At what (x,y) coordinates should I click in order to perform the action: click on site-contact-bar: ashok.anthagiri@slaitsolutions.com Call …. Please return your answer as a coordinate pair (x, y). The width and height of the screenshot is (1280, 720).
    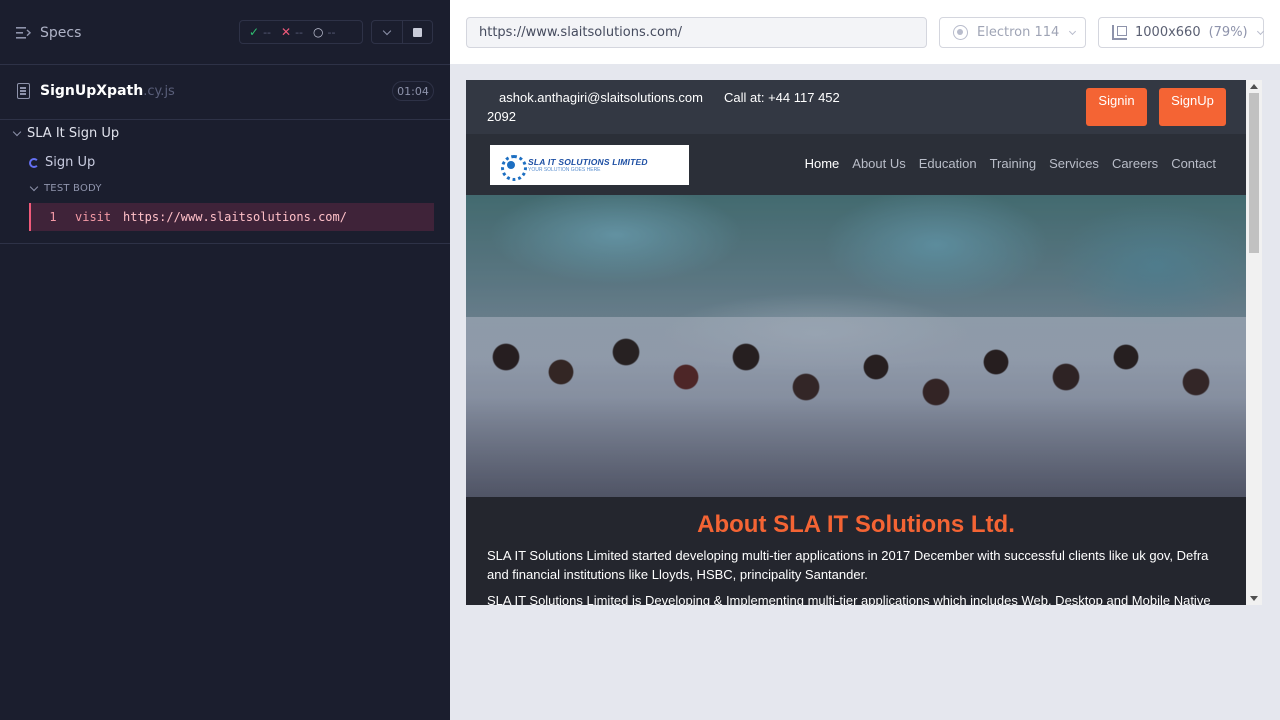
    Looking at the image, I should click on (856, 107).